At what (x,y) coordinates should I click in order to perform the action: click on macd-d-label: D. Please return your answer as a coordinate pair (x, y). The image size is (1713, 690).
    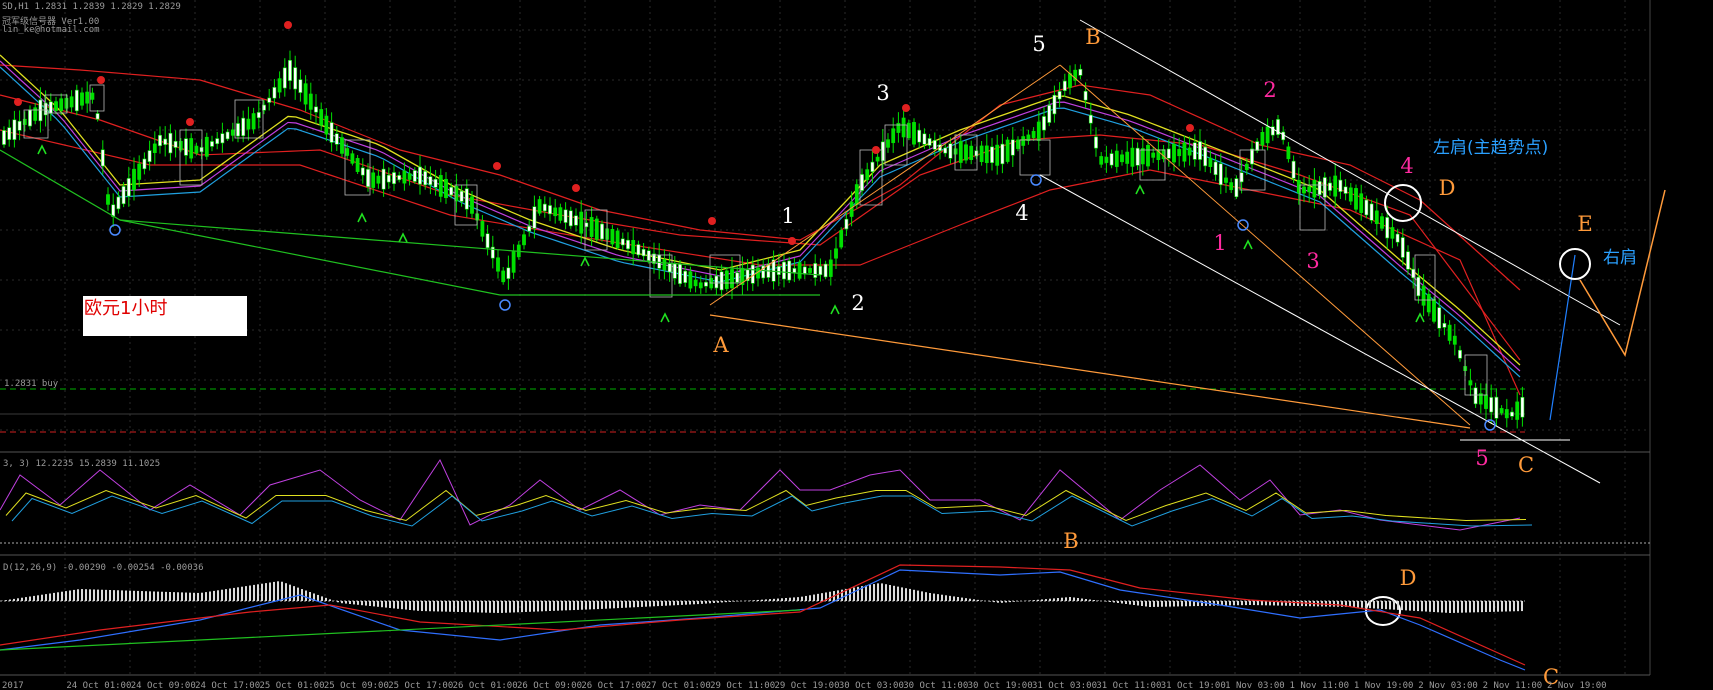
    Looking at the image, I should click on (1408, 578).